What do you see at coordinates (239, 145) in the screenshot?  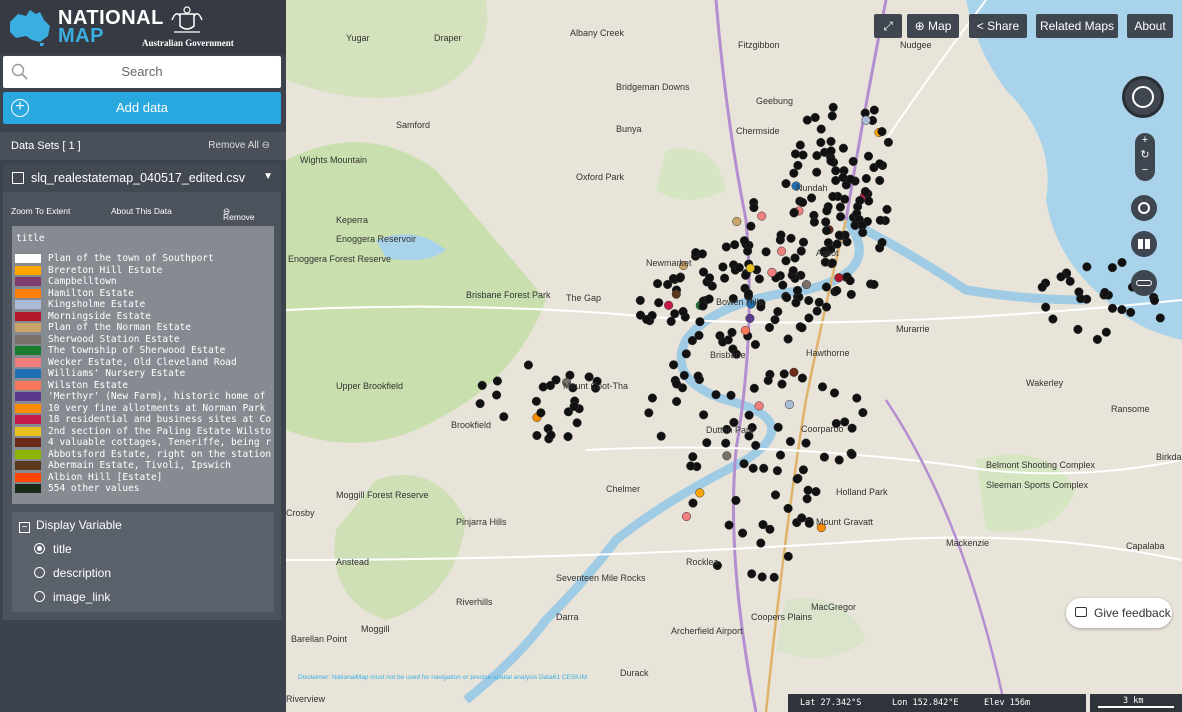 I see `remove-all-button: Remove All ⊖` at bounding box center [239, 145].